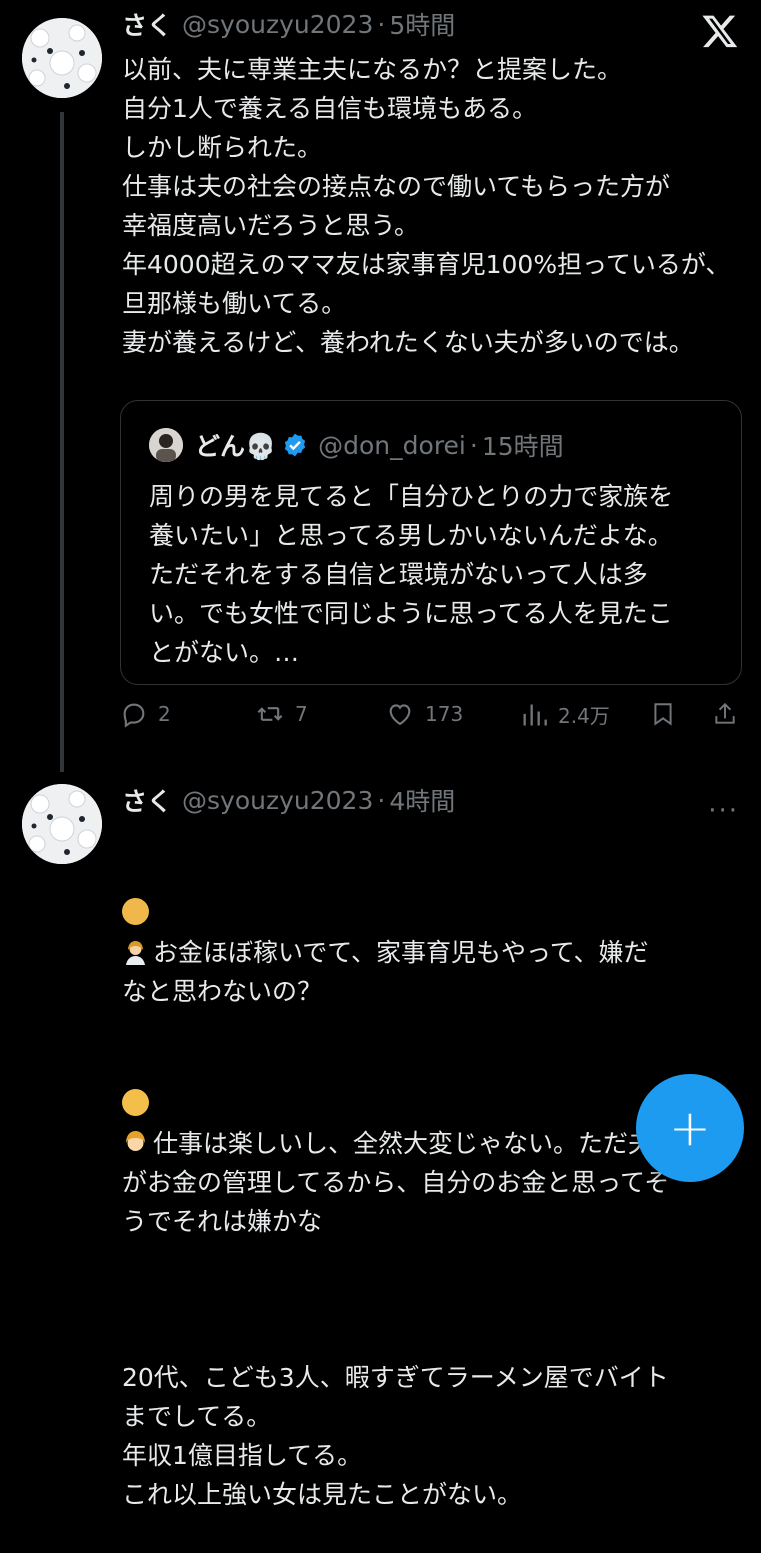 This screenshot has width=761, height=1553. Describe the element at coordinates (385, 972) in the screenshot. I see `dialog-line-1-text: お金ほぼ稼いでて、家事育児もやって、嫌だ なと思わないの？` at that location.